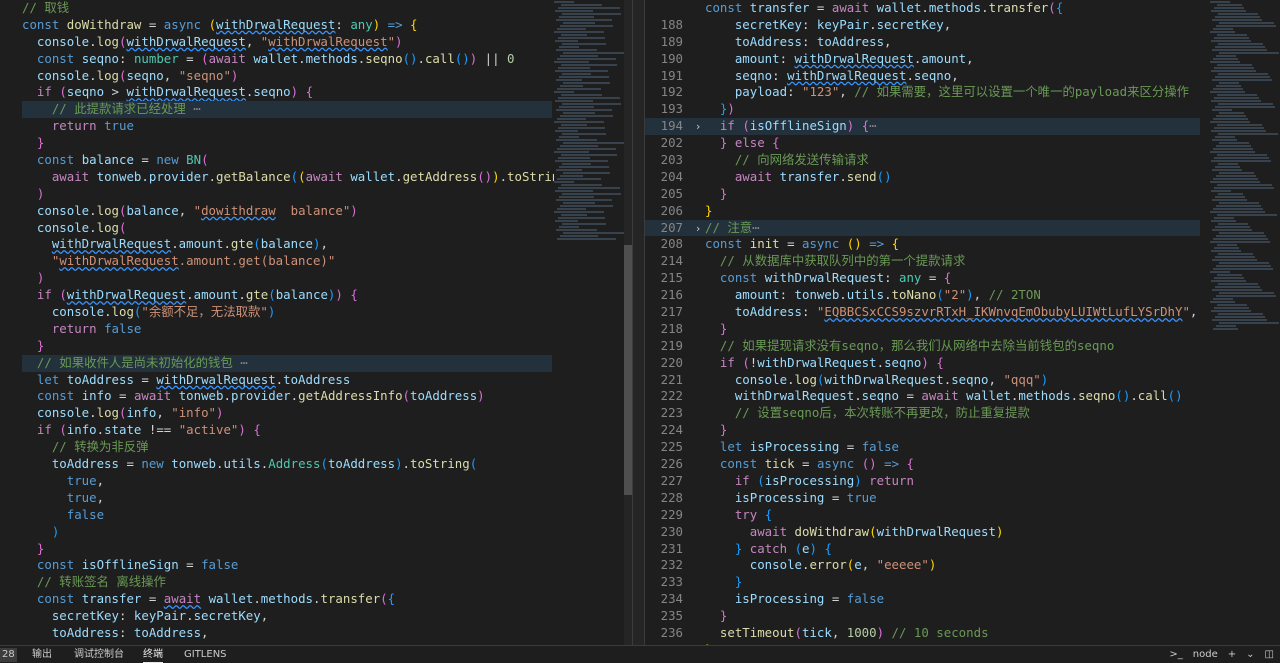 This screenshot has width=1280, height=663. What do you see at coordinates (1205, 654) in the screenshot?
I see `terminal-name: node` at bounding box center [1205, 654].